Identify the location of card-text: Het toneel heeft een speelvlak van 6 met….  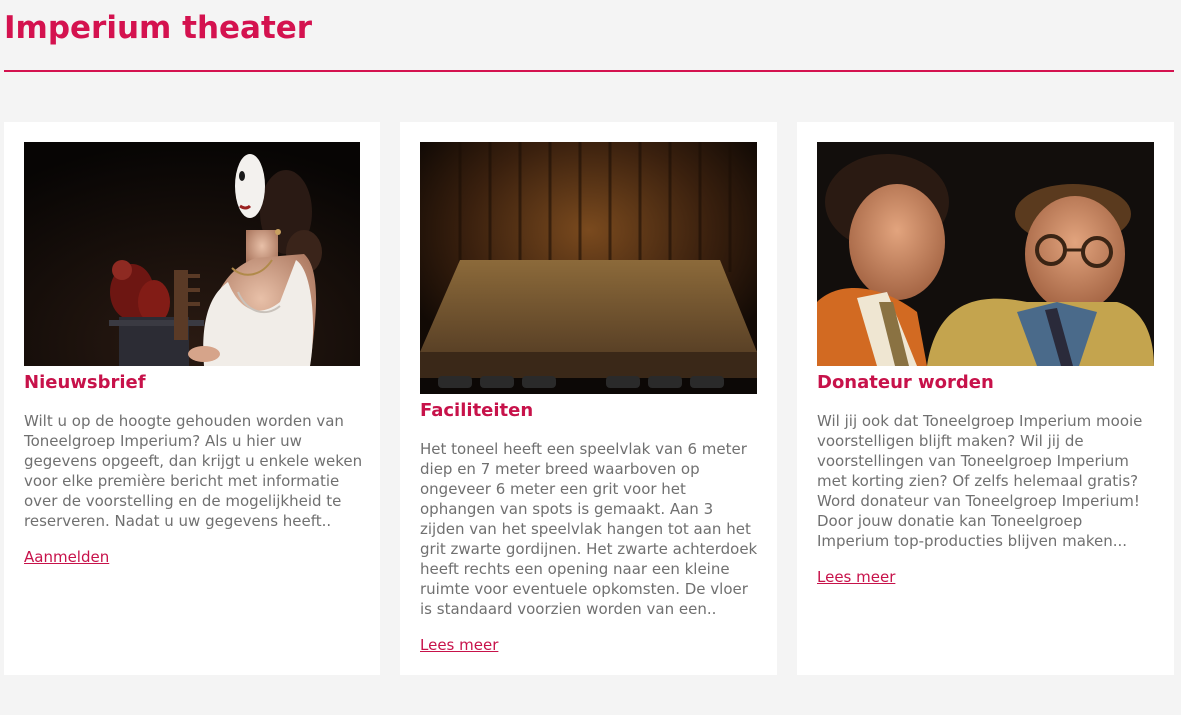
(589, 529).